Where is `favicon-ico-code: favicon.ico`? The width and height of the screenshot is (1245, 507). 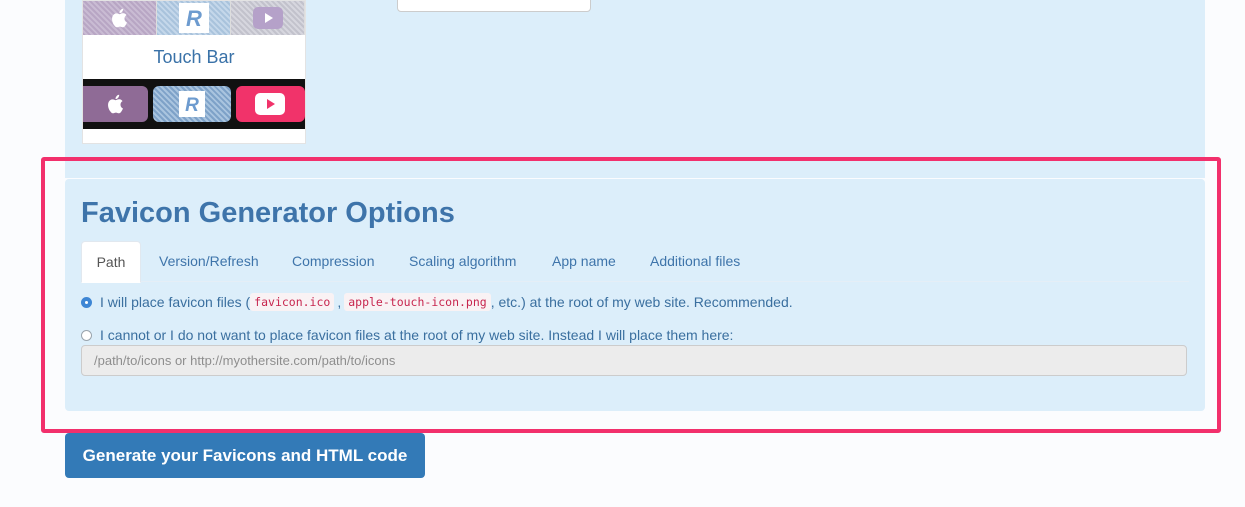
favicon-ico-code: favicon.ico is located at coordinates (292, 302).